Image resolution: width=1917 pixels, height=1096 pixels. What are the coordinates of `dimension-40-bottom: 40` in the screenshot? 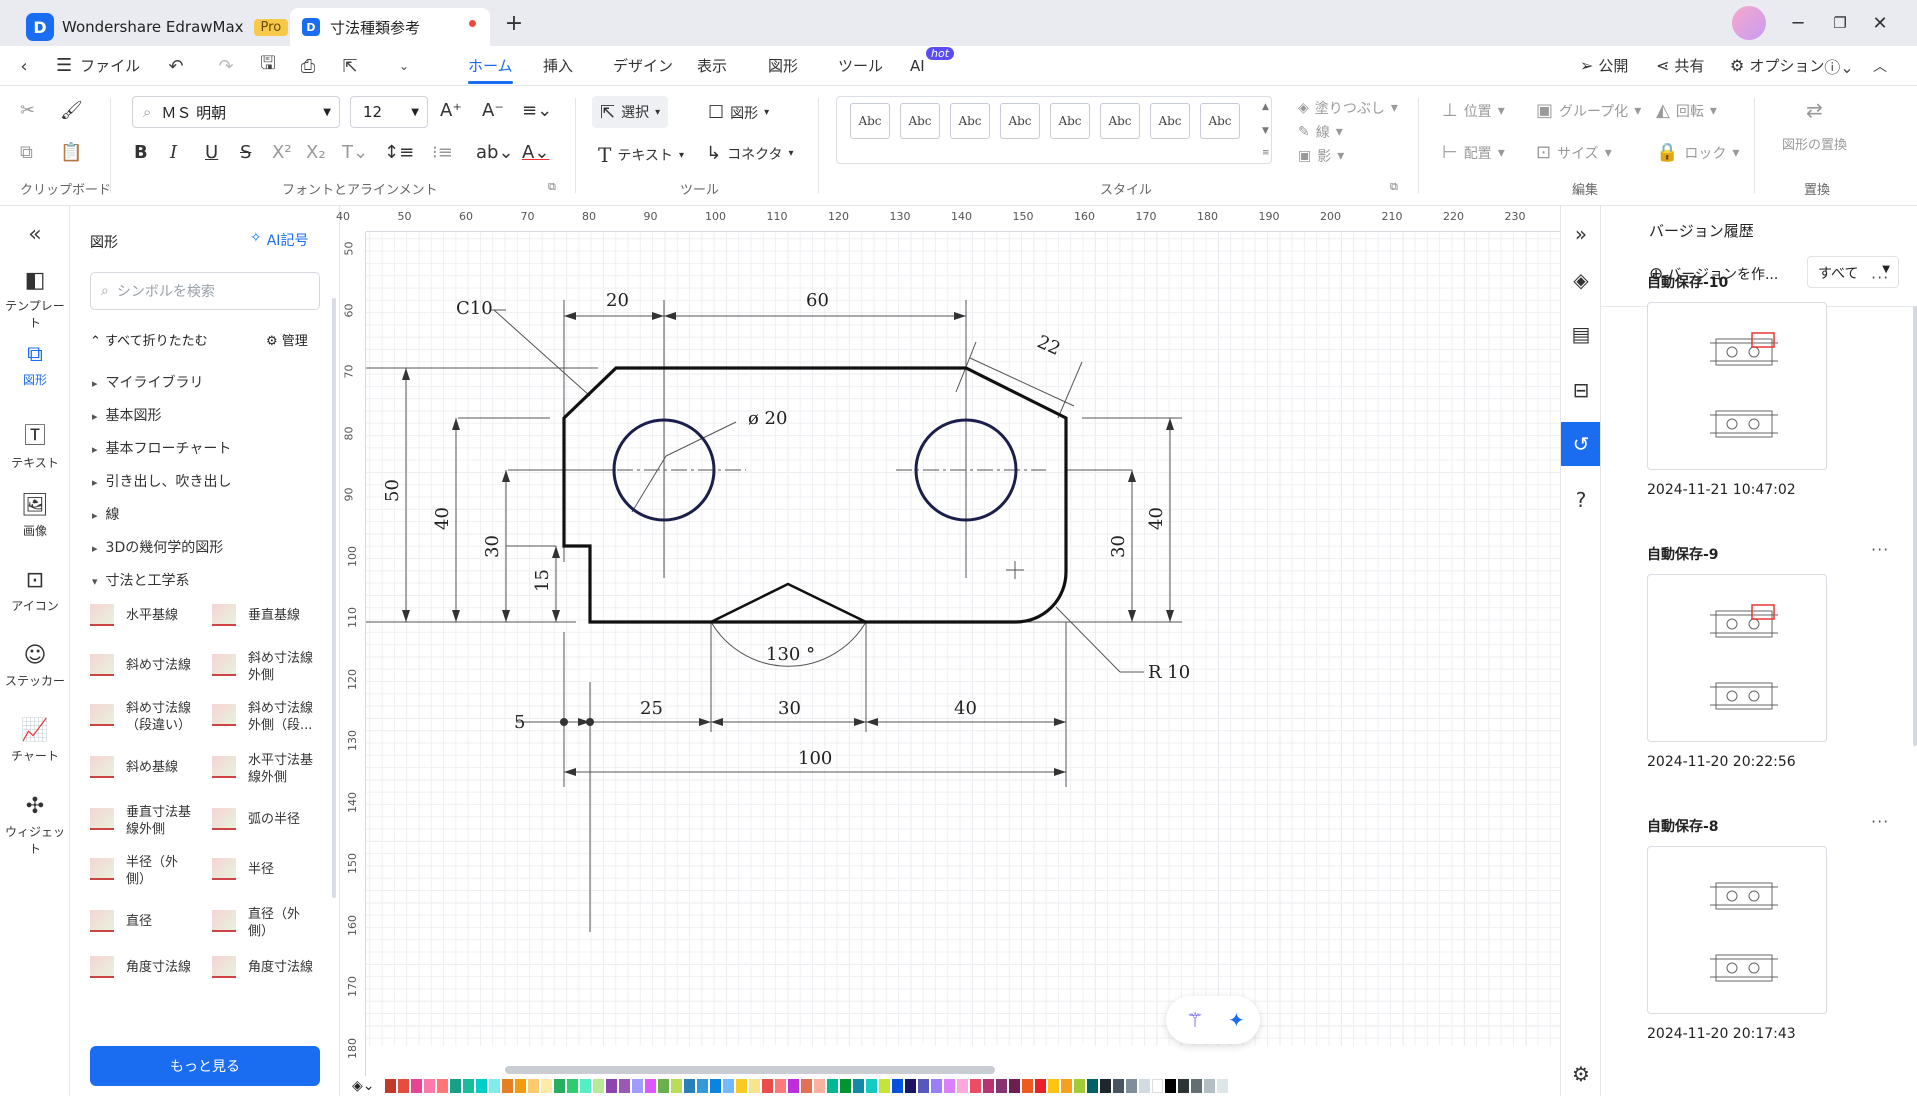 It's located at (965, 708).